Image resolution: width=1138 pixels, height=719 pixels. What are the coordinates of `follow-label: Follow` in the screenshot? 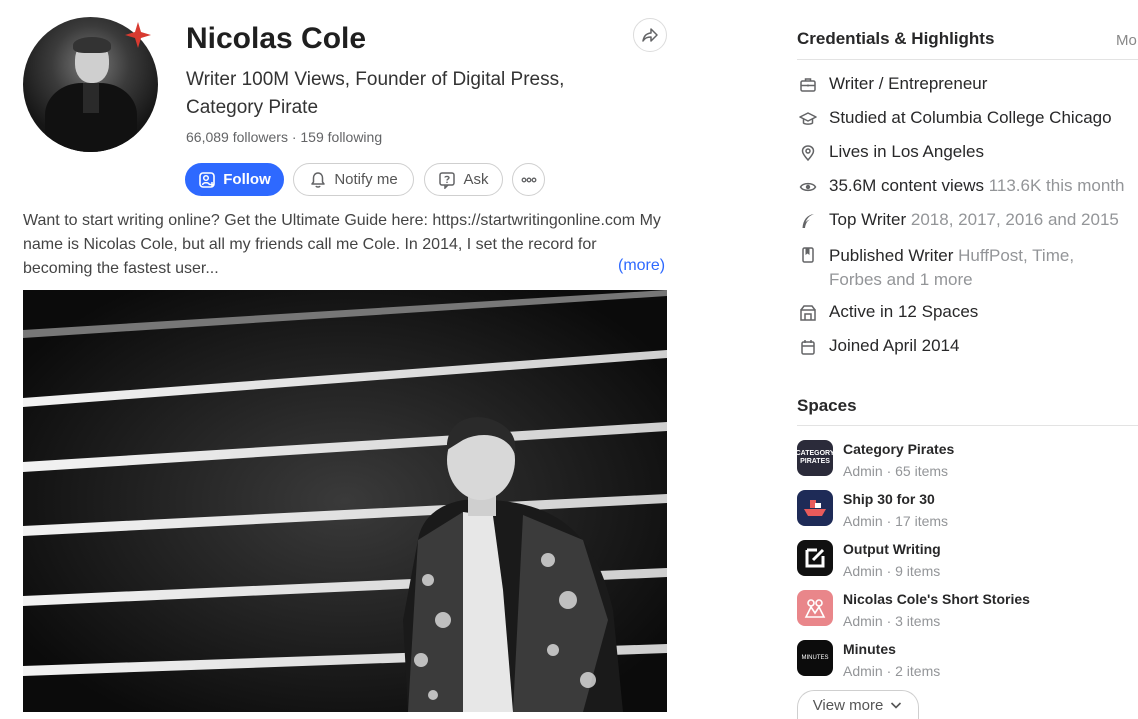 It's located at (247, 179).